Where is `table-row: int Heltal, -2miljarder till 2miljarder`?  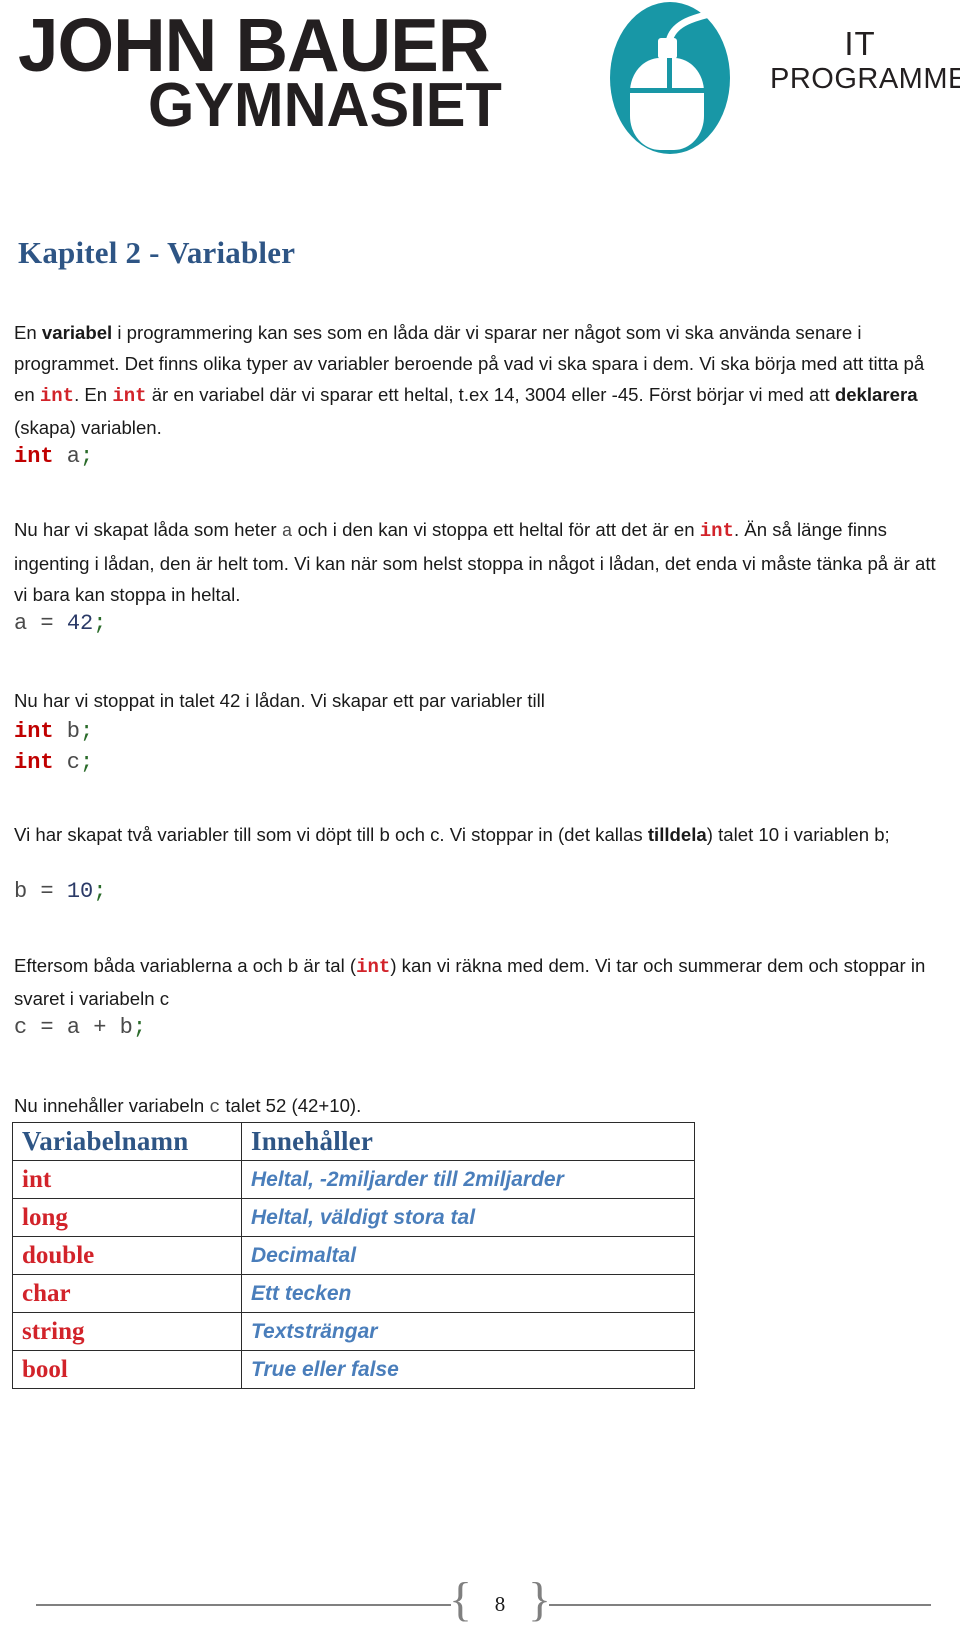
table-row: int Heltal, -2miljarder till 2miljarder is located at coordinates (353, 1179).